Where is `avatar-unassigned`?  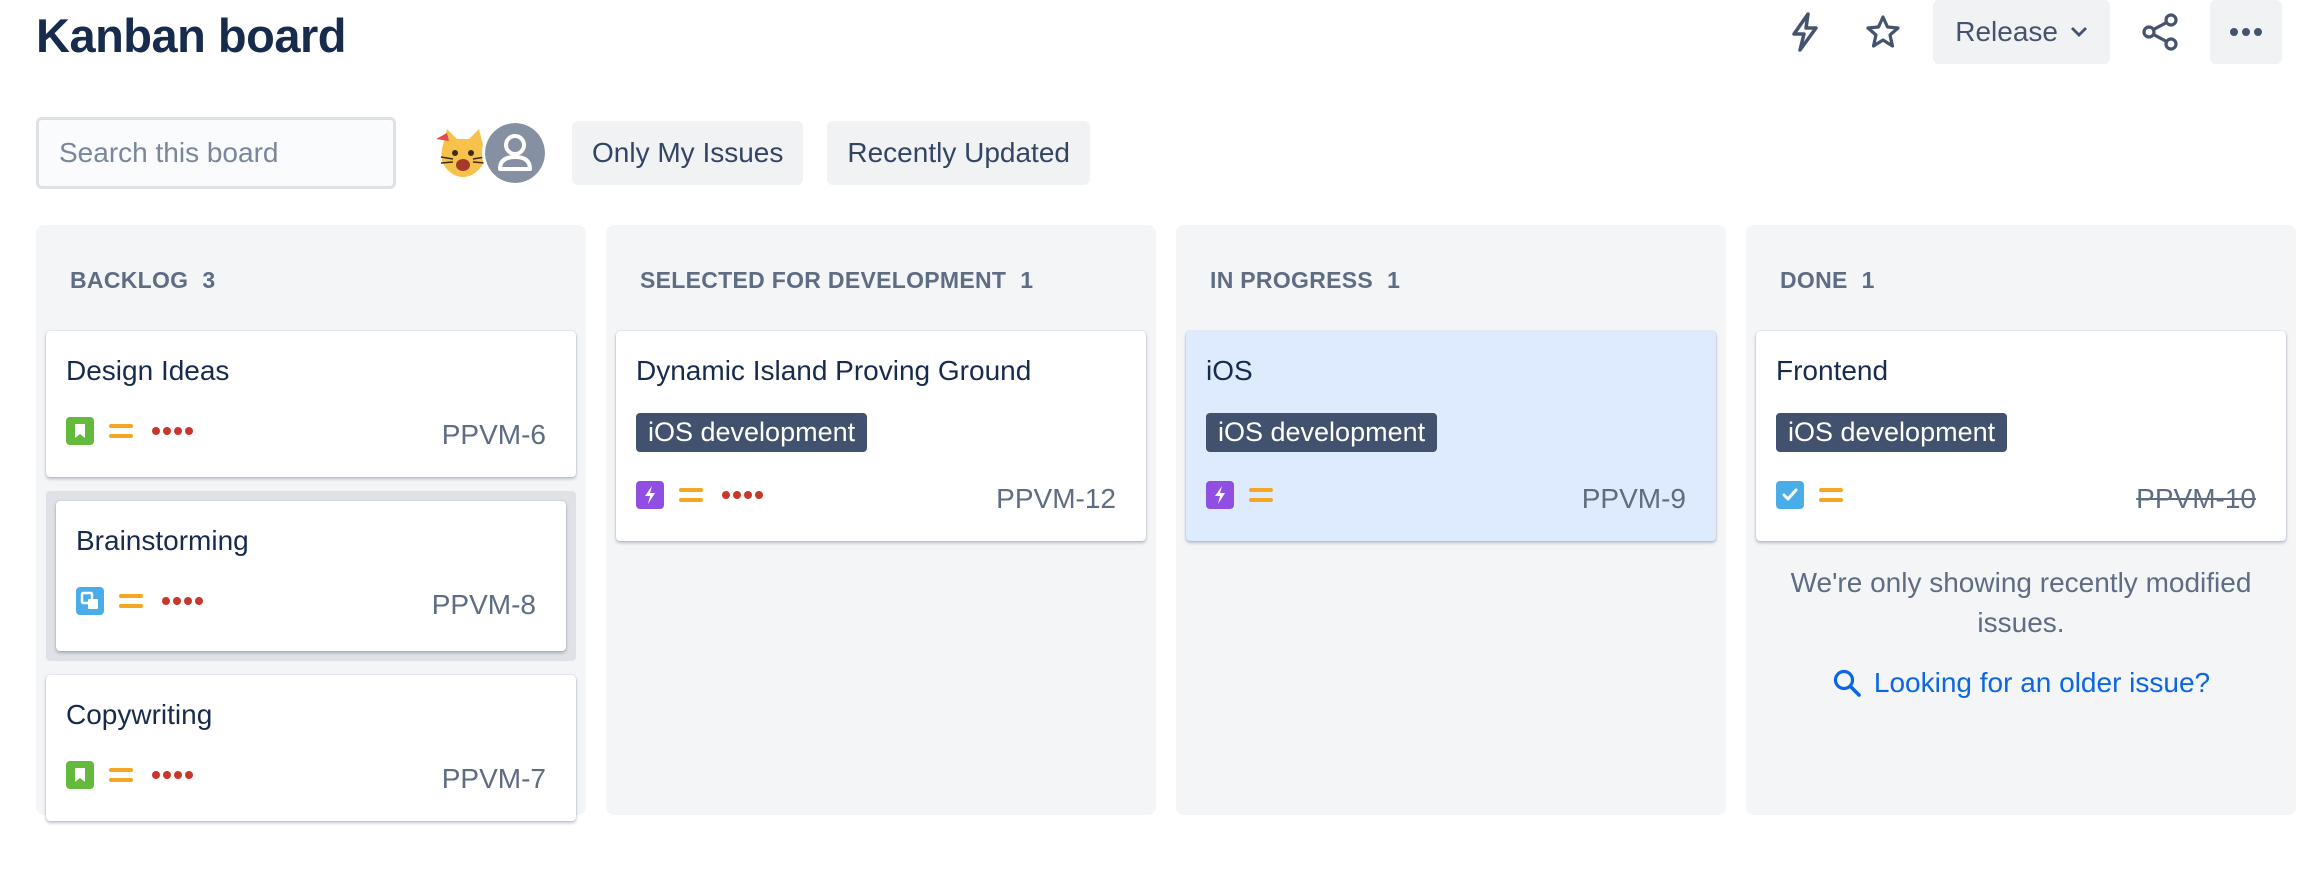 avatar-unassigned is located at coordinates (515, 153).